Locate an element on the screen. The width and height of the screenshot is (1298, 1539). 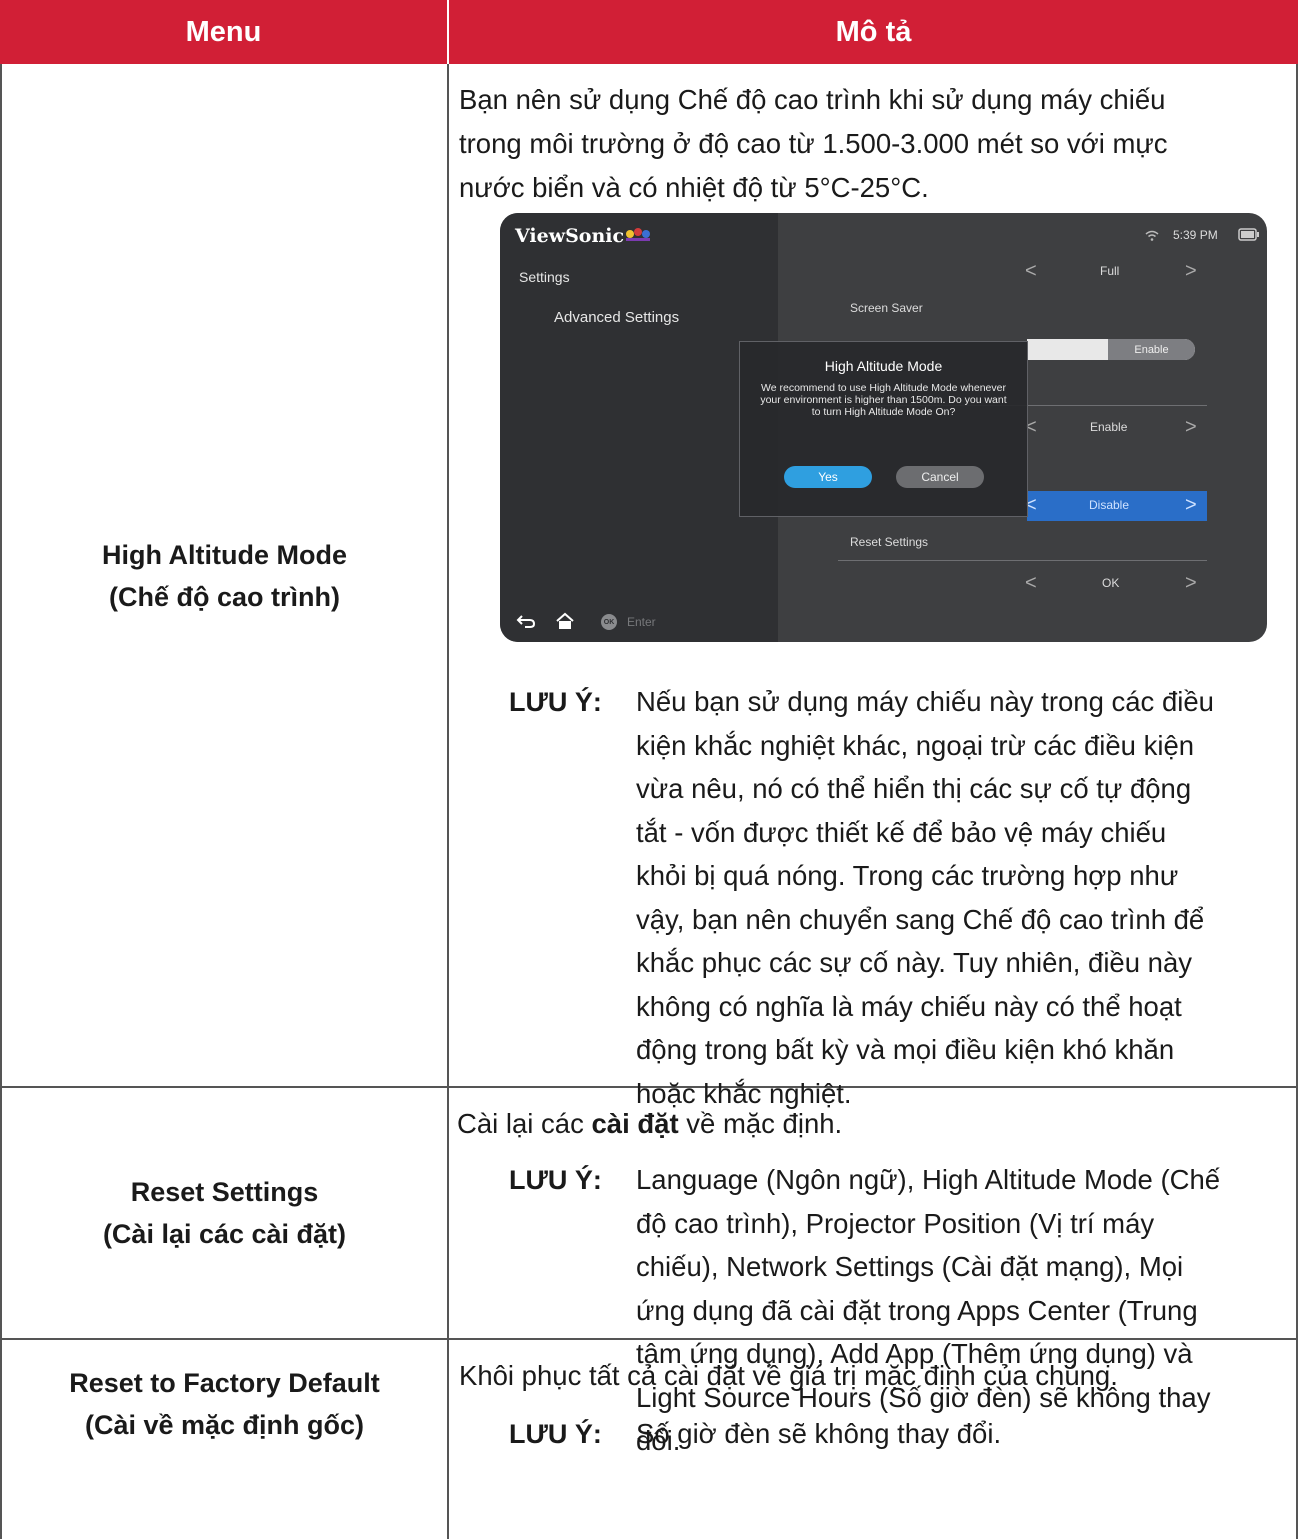
brand-logo-text: ViewSonic is located at coordinates (570, 236).